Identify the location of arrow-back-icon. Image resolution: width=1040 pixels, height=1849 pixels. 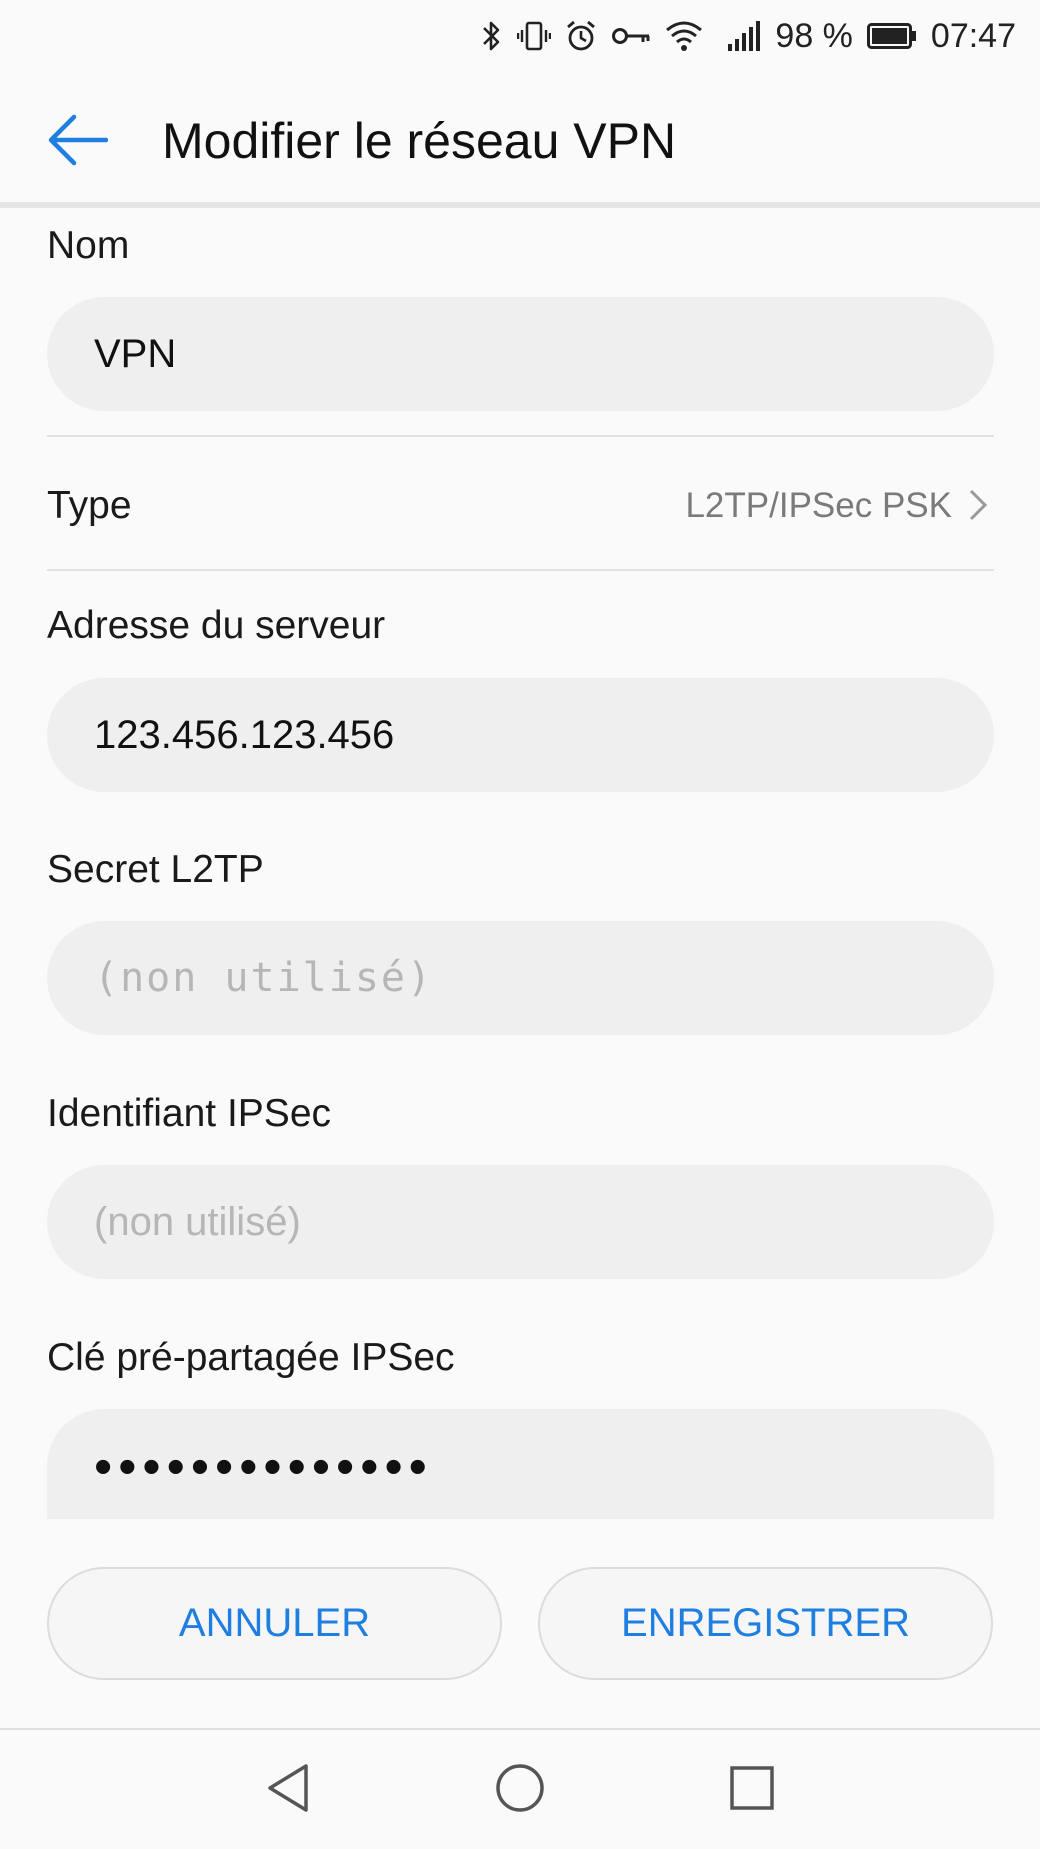
(78, 142).